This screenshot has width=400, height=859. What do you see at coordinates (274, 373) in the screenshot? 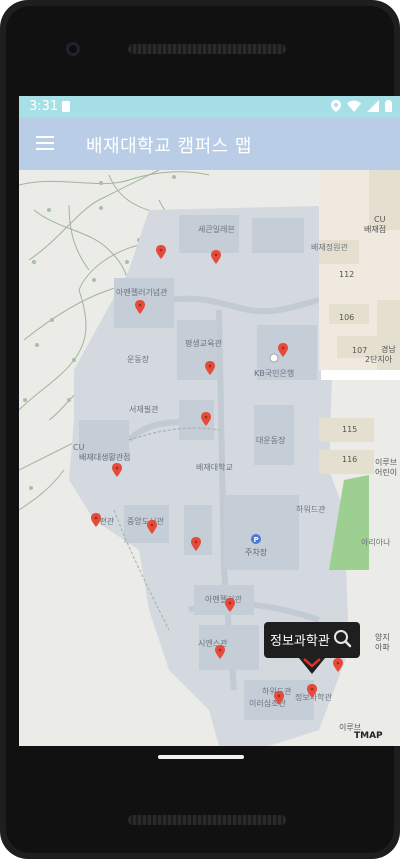
I see `label-kb: KB국민은행` at bounding box center [274, 373].